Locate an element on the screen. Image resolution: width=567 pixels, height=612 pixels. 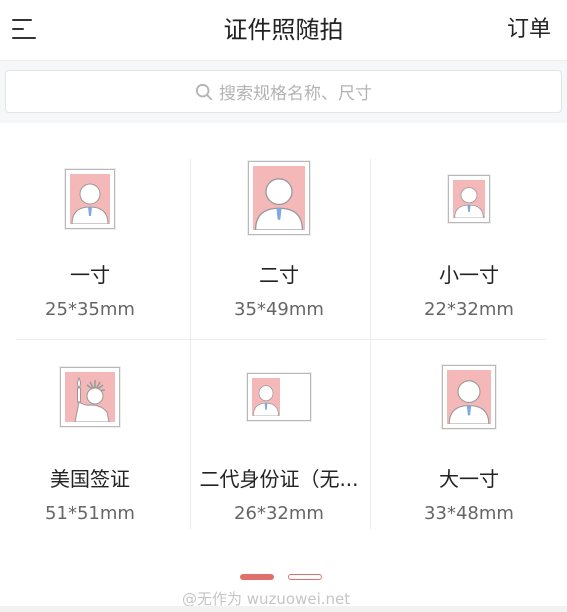
spec-name: 美国签证 is located at coordinates (90, 479).